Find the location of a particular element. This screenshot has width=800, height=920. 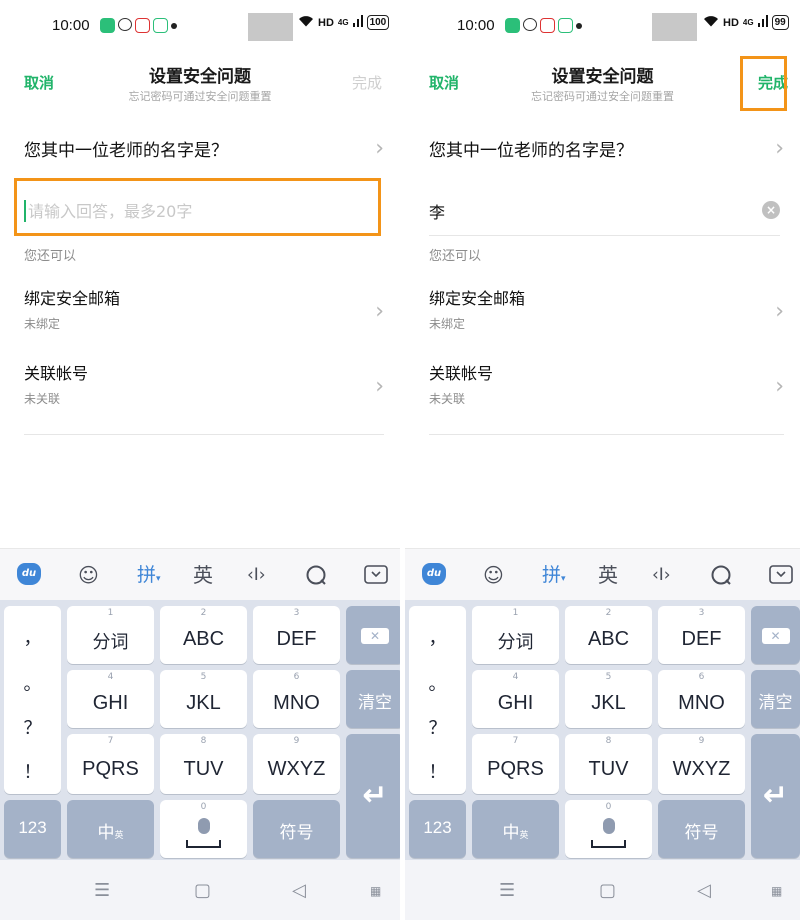

key-label: TUV is located at coordinates (608, 769).